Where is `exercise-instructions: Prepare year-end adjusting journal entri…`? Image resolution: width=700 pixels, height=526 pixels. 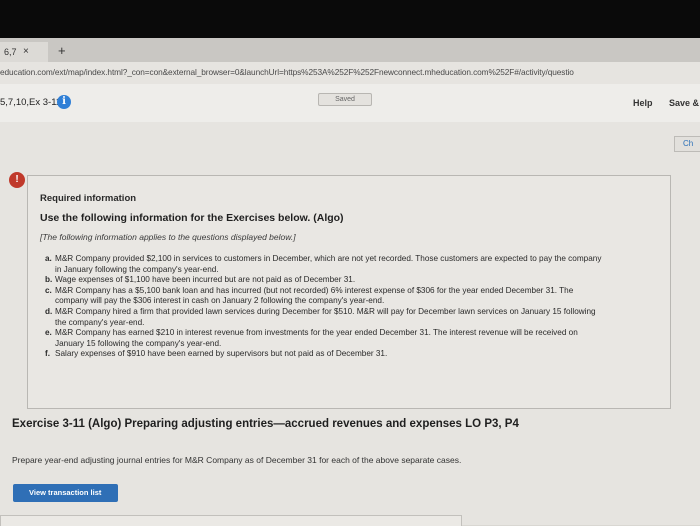
exercise-instructions: Prepare year-end adjusting journal entri… is located at coordinates (237, 460).